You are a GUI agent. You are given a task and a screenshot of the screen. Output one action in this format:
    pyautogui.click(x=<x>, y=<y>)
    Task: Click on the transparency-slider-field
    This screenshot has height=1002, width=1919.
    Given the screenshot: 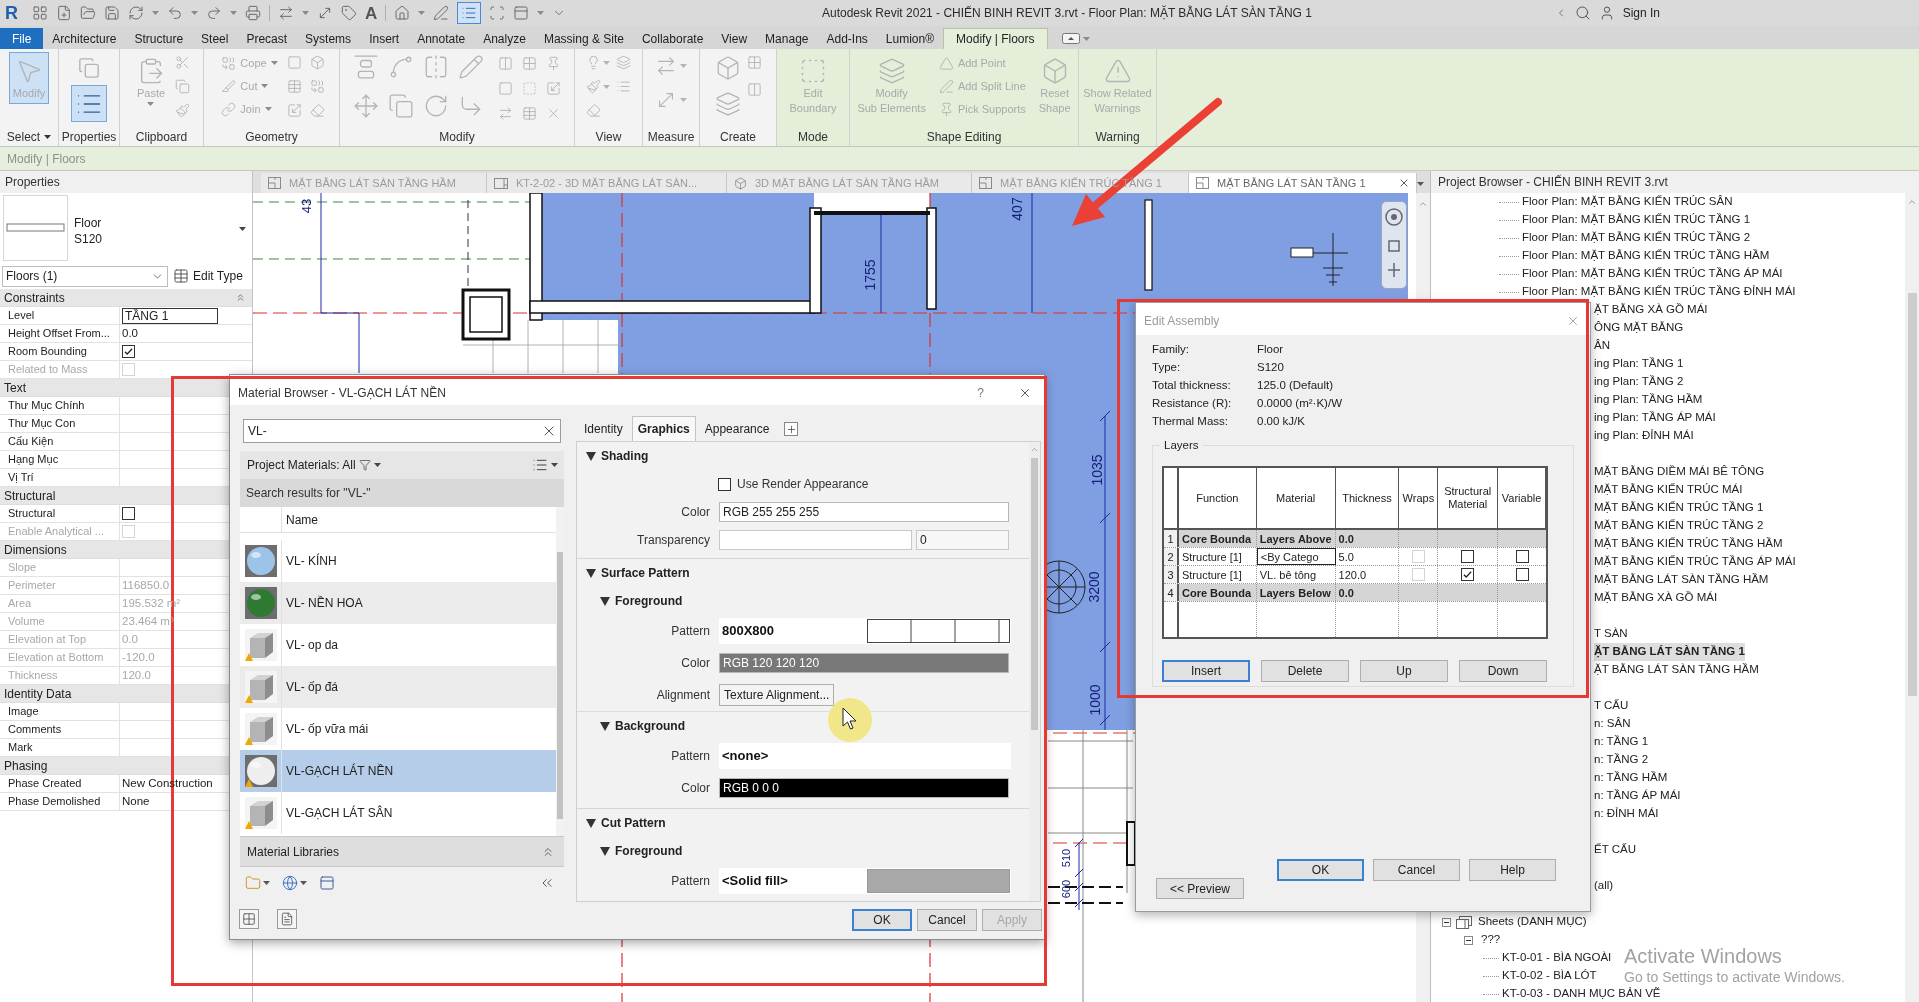 What is the action you would take?
    pyautogui.click(x=815, y=540)
    